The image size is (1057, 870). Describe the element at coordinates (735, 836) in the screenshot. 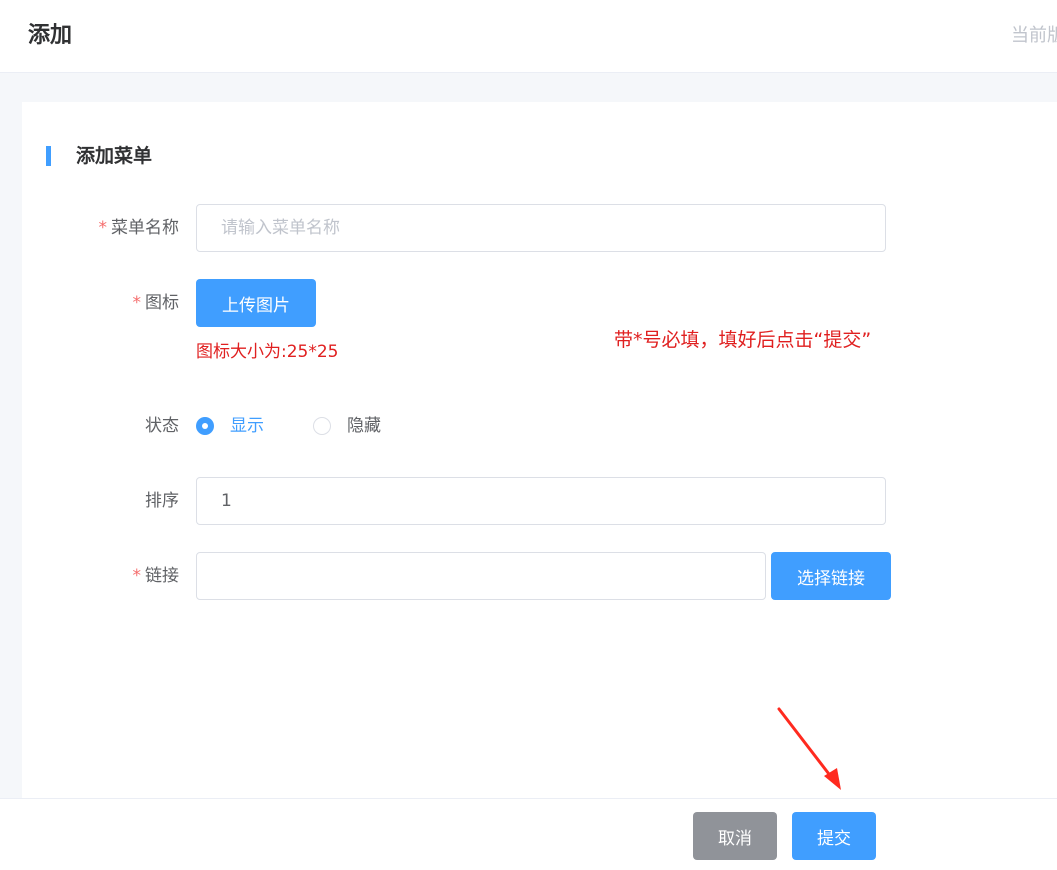

I see `cancel-button: 取消` at that location.